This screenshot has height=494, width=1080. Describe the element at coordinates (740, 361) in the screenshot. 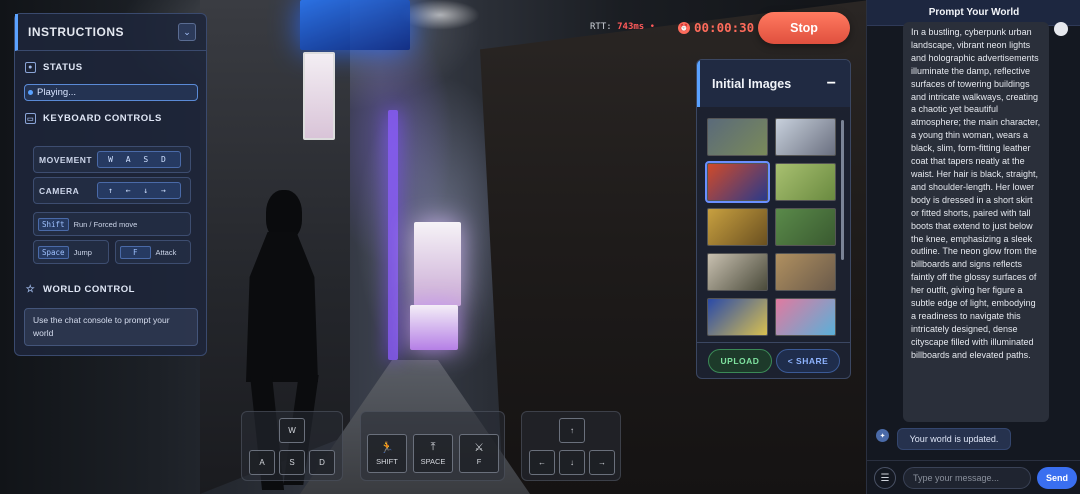

I see `upload-button: UPLOAD` at that location.